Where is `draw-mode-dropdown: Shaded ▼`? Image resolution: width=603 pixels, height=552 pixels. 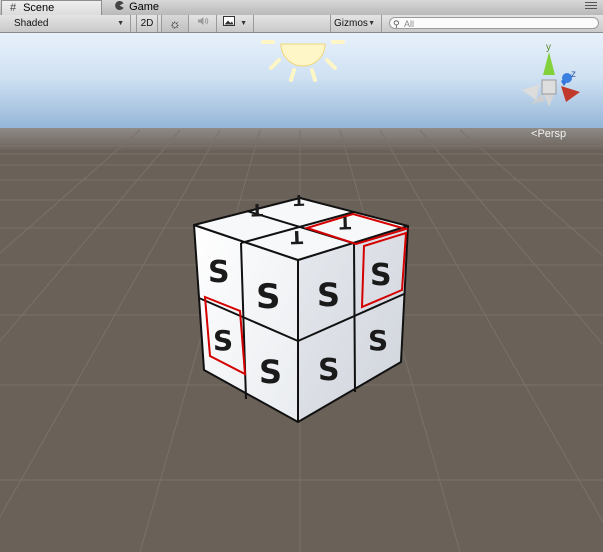 draw-mode-dropdown: Shaded ▼ is located at coordinates (65, 23).